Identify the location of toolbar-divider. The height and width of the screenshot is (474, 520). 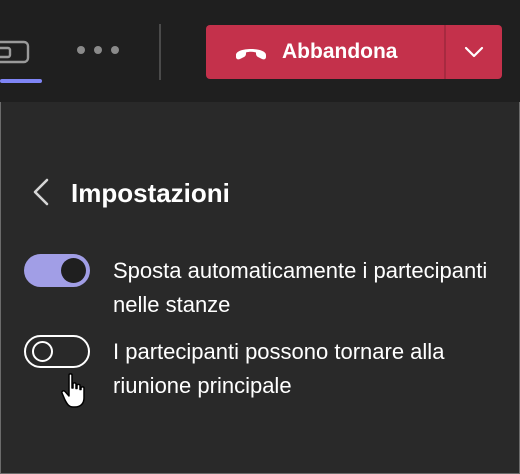
(160, 52).